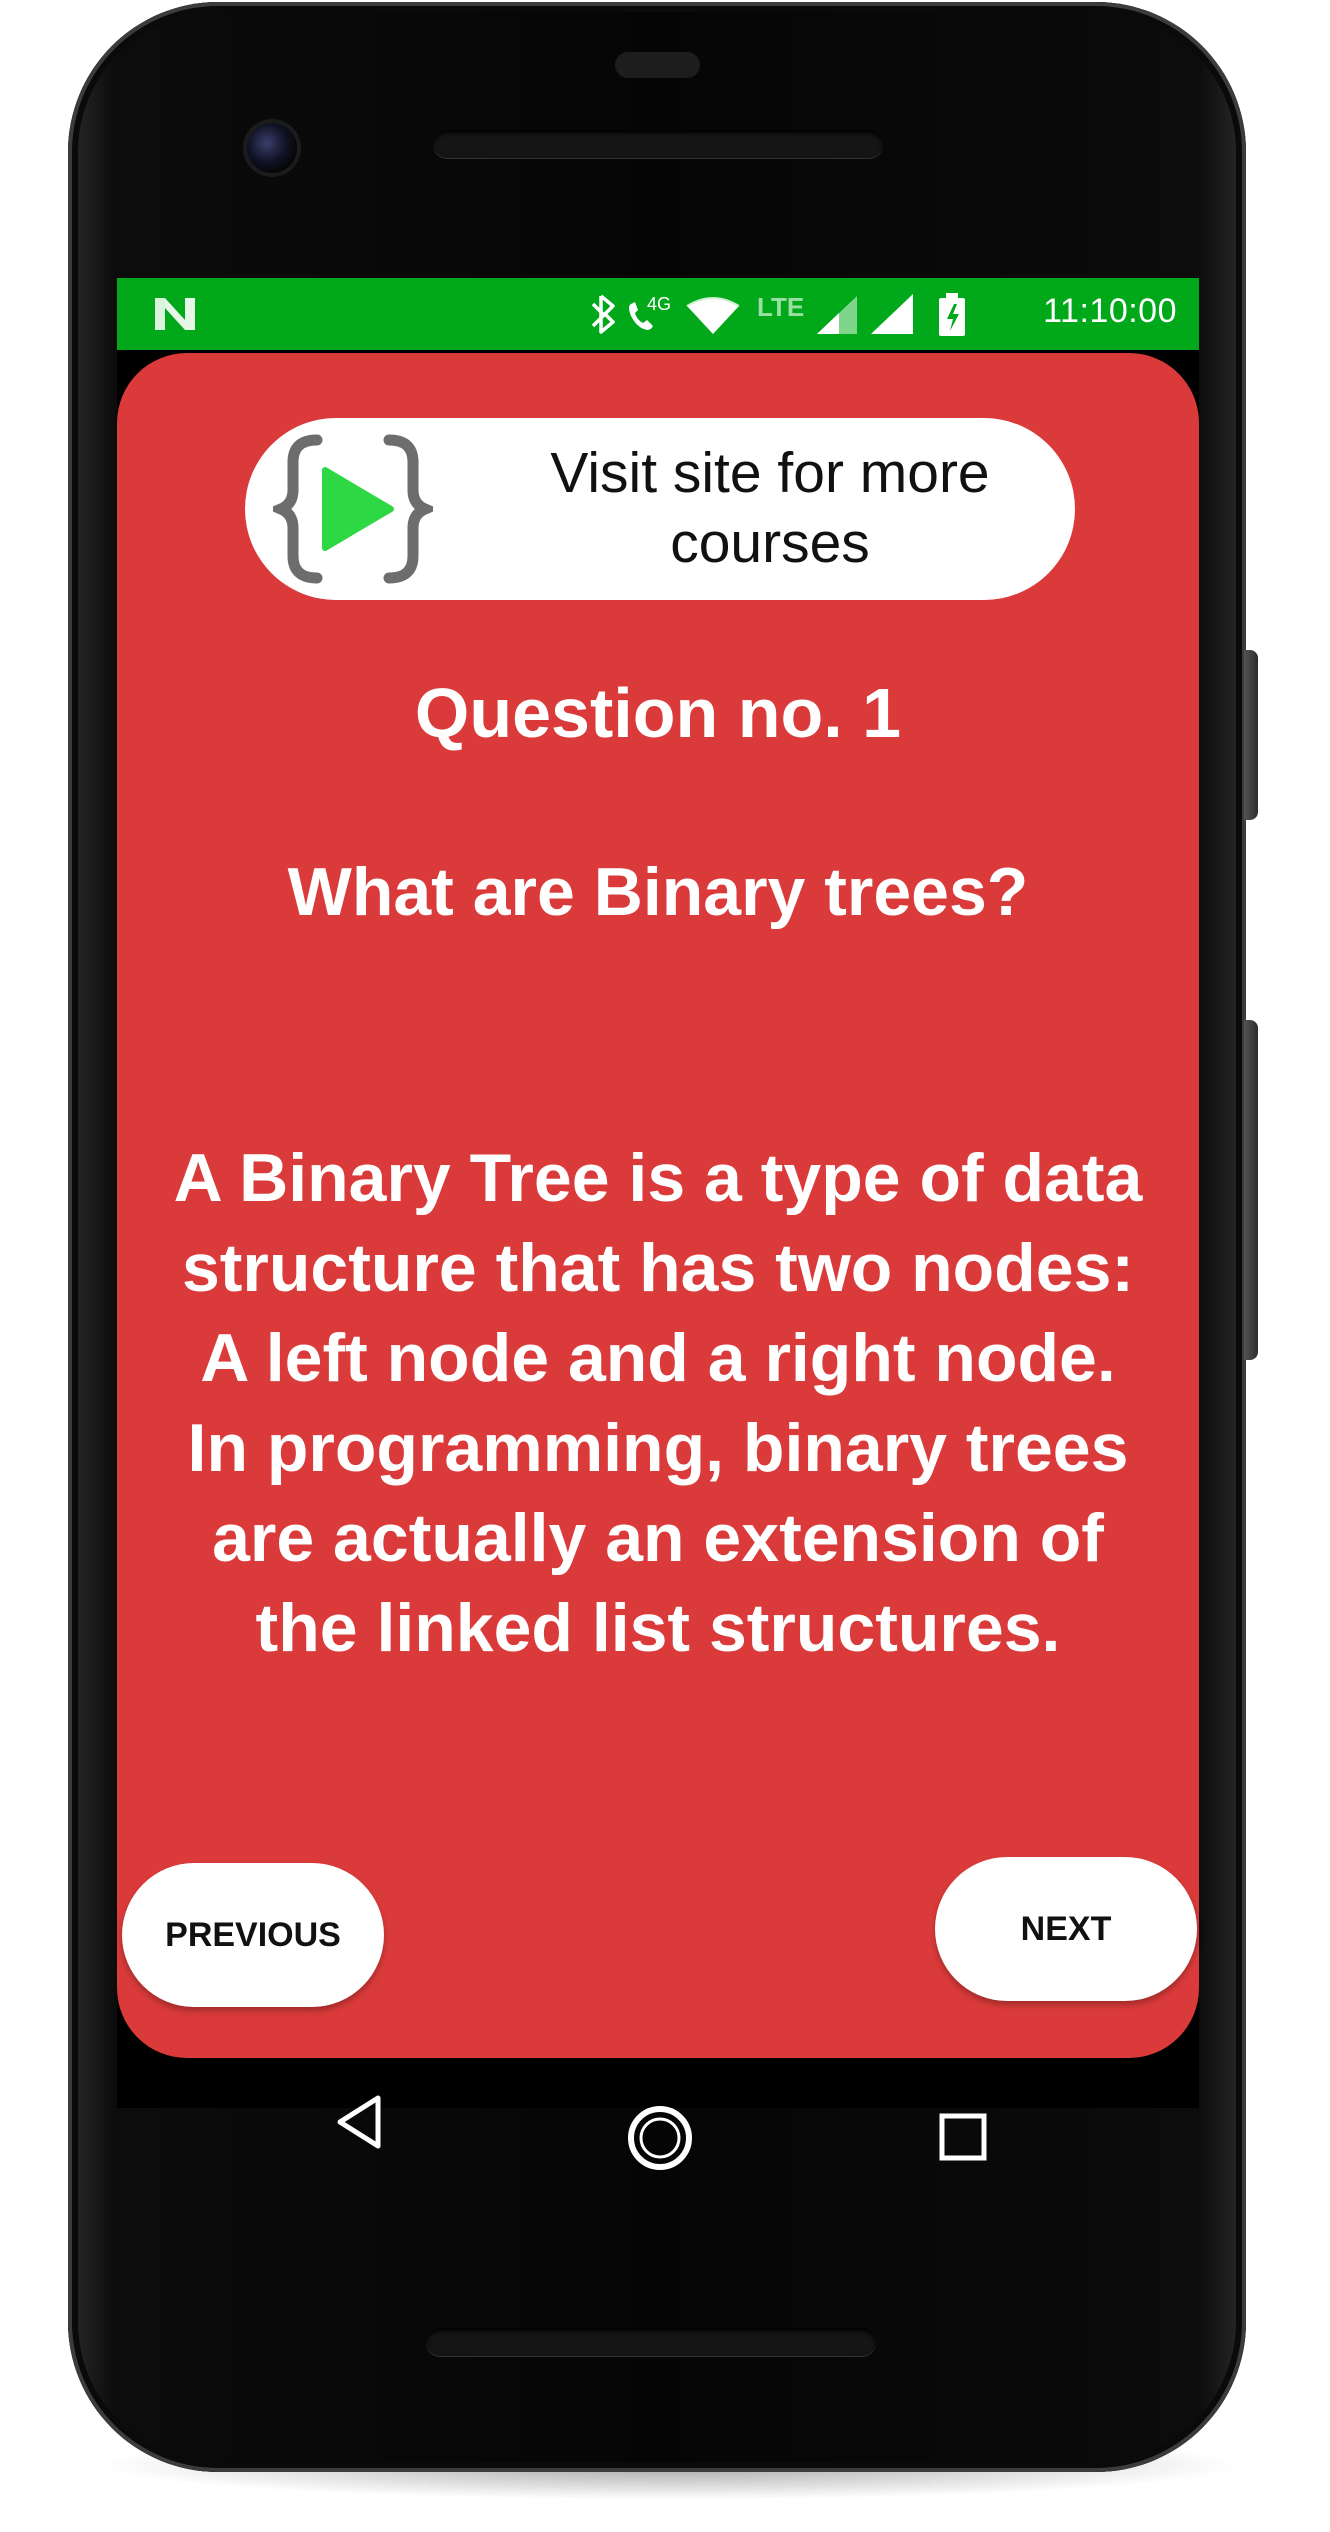 This screenshot has height=2532, width=1330. What do you see at coordinates (713, 315) in the screenshot?
I see `wifi-icon` at bounding box center [713, 315].